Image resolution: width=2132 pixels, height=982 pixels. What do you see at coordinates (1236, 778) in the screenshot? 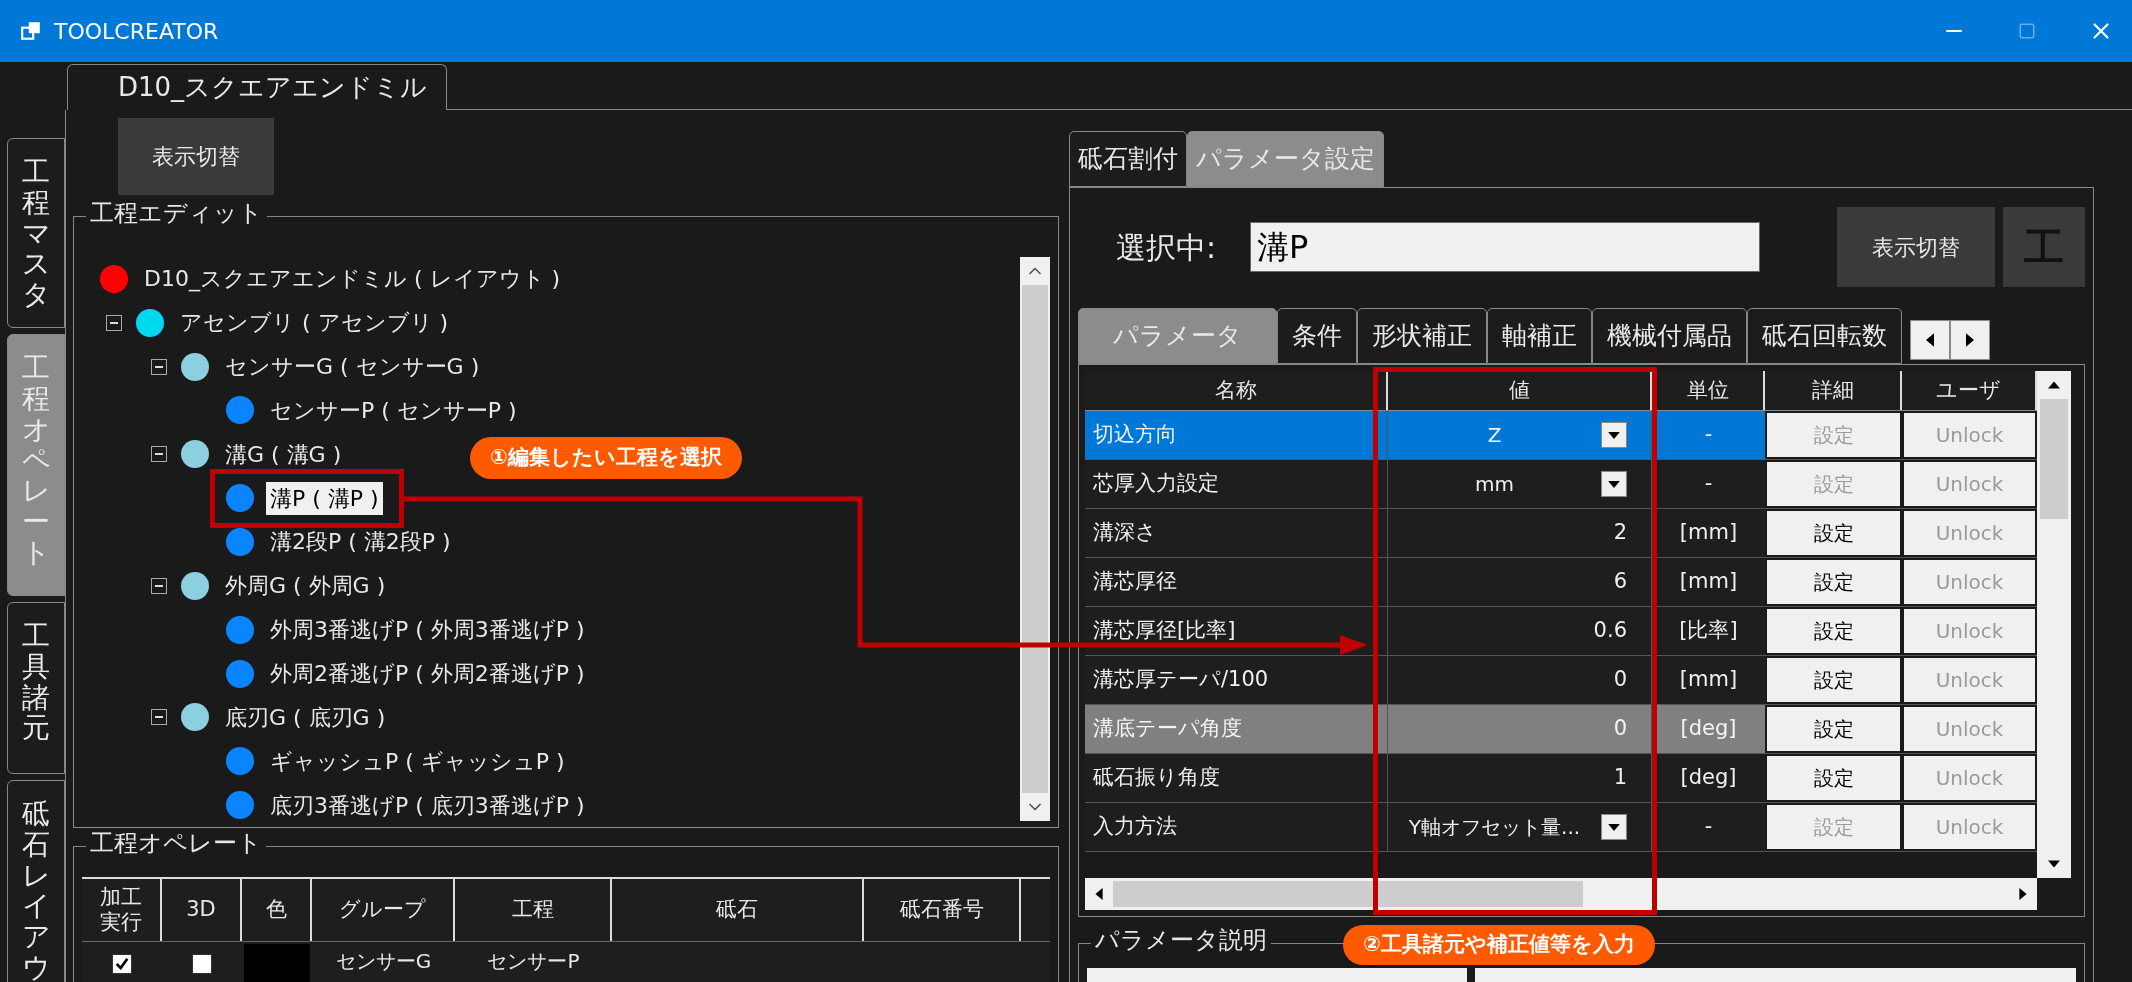
I see `table-cell: 砥石振り角度` at bounding box center [1236, 778].